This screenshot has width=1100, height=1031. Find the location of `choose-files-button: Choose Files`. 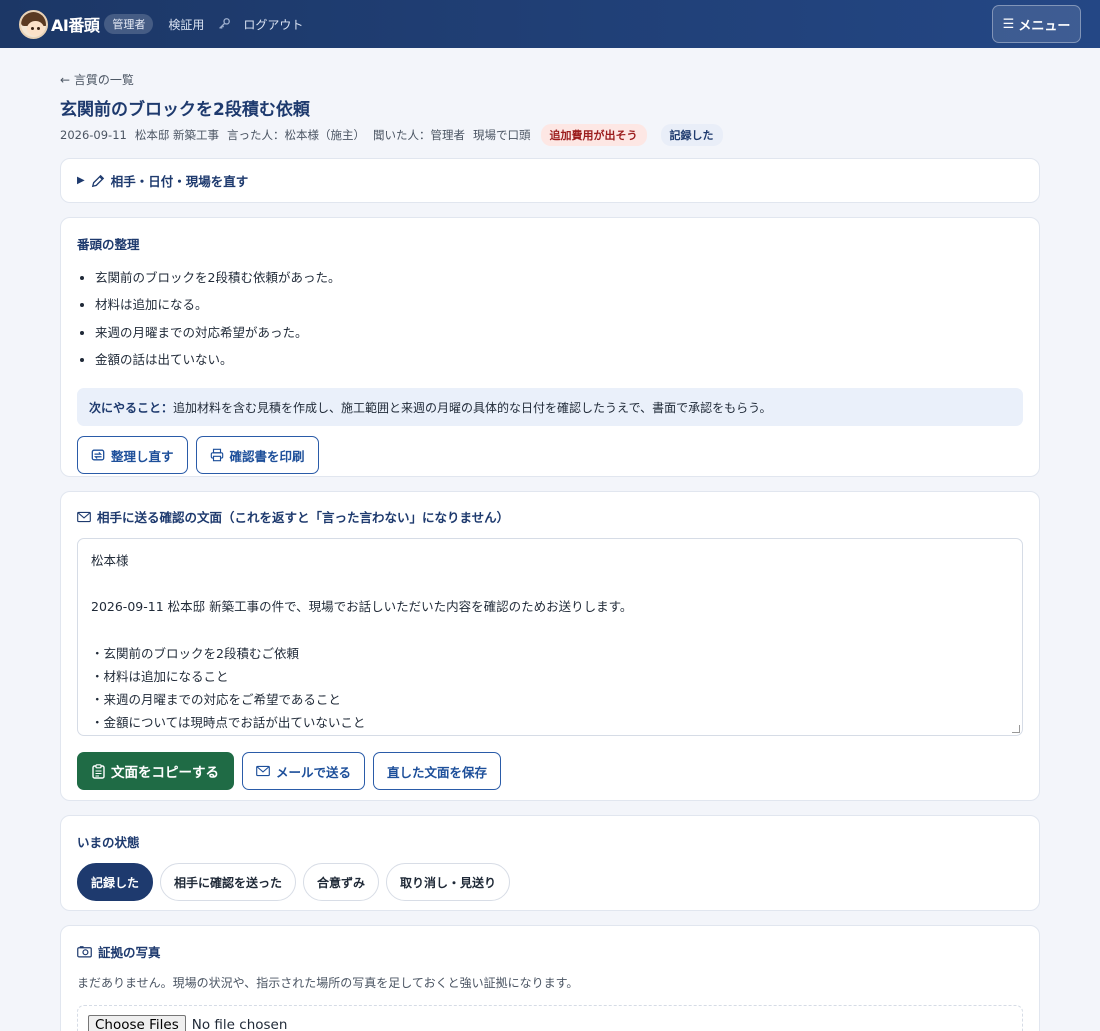

choose-files-button: Choose Files is located at coordinates (137, 1023).